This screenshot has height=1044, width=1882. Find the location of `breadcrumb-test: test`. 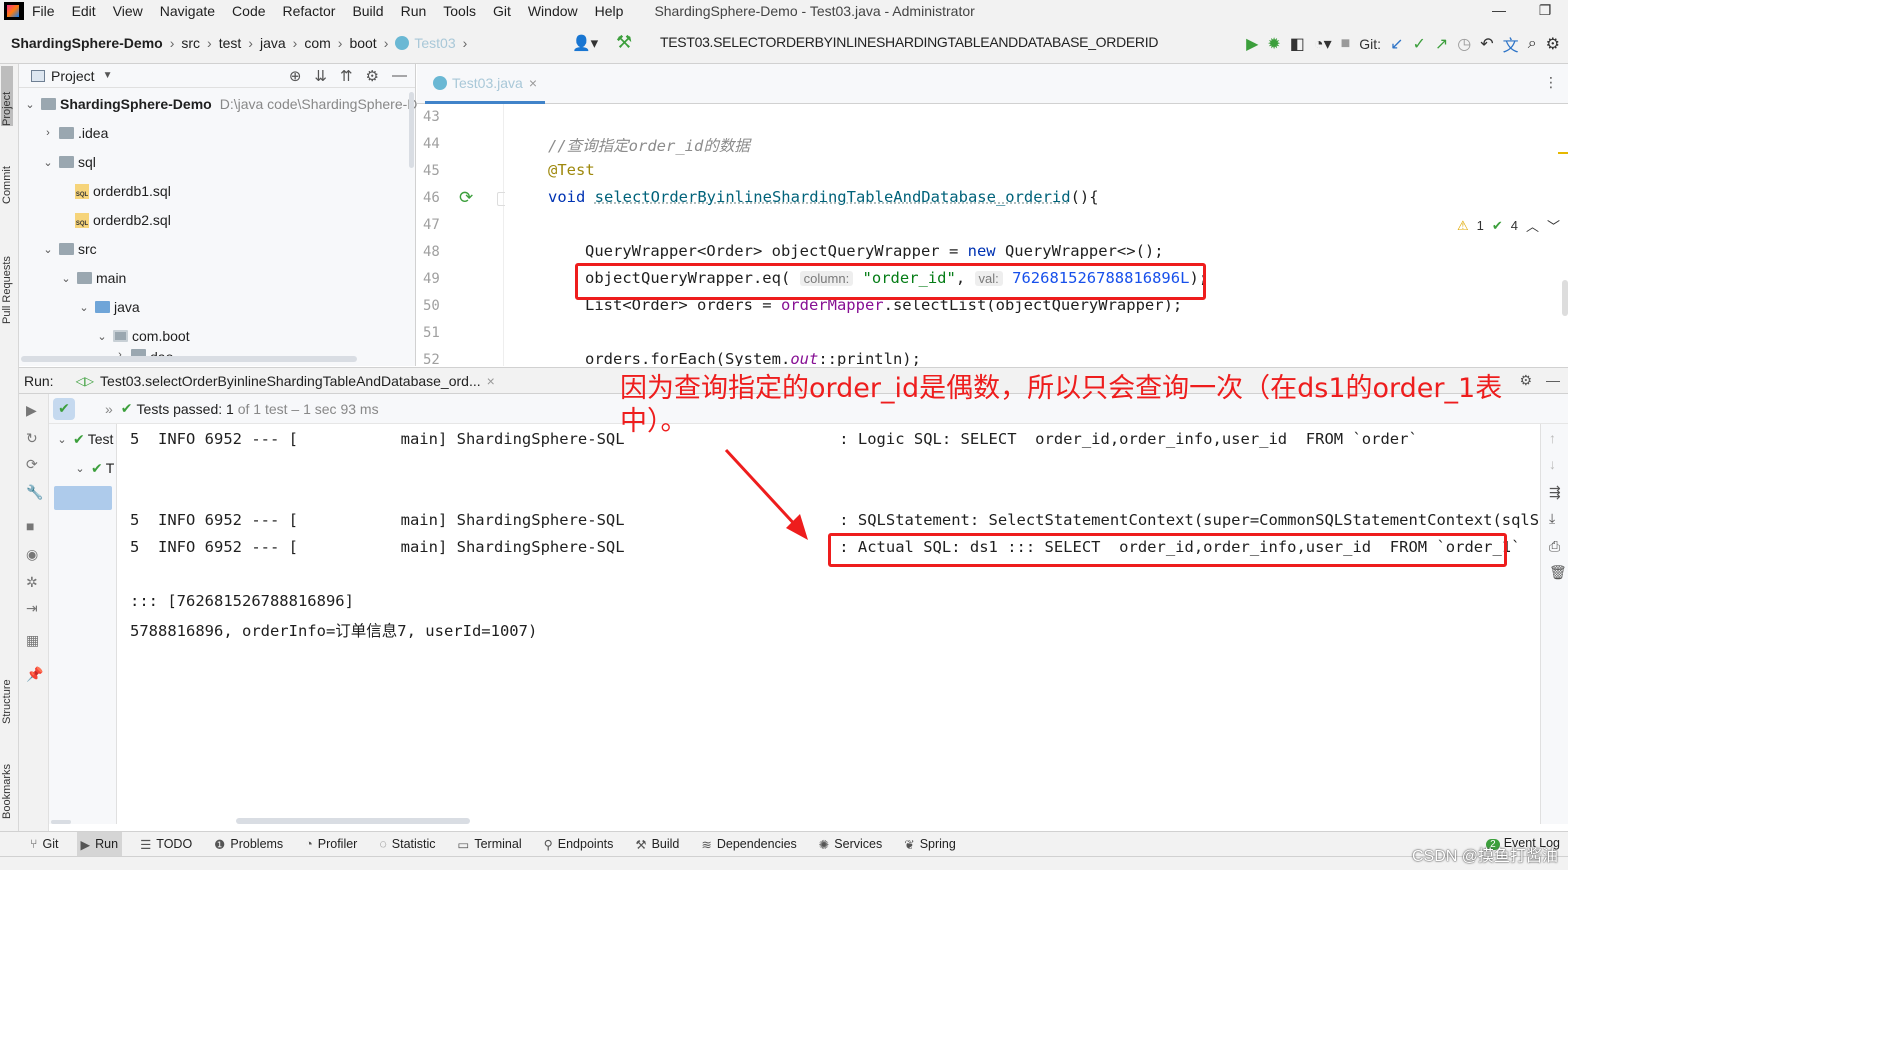

breadcrumb-test: test is located at coordinates (230, 43).